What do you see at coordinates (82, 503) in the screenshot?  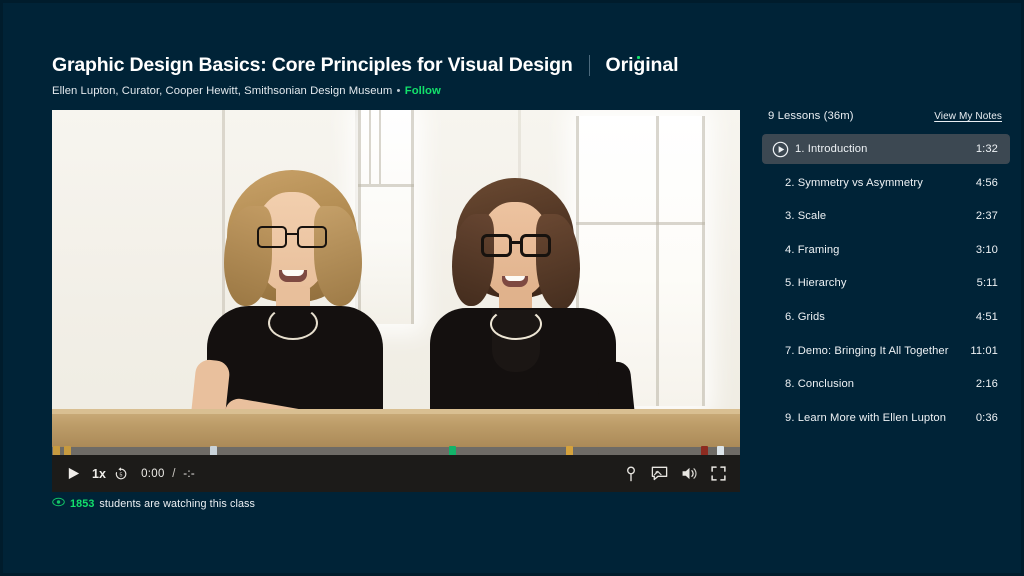 I see `watching-count: 1853` at bounding box center [82, 503].